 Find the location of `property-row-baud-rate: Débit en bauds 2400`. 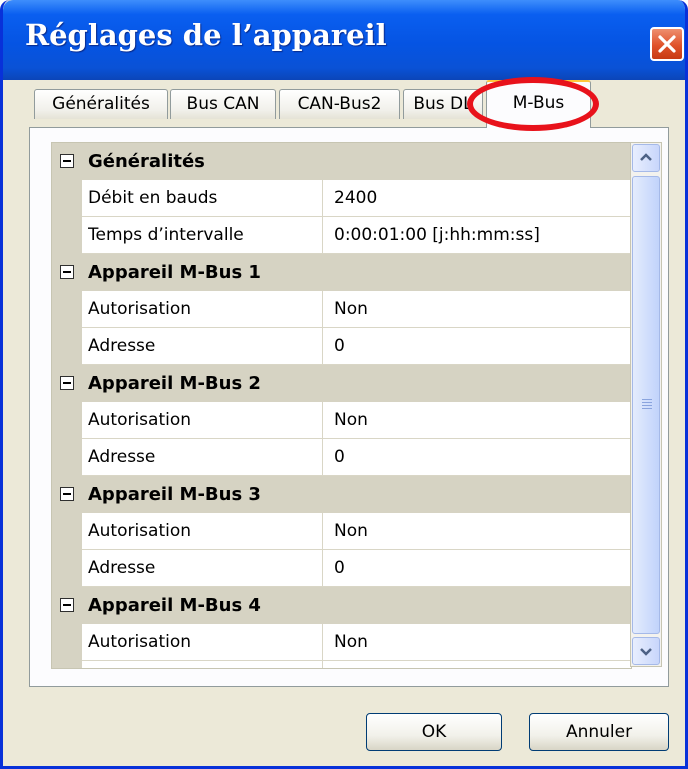

property-row-baud-rate: Débit en bauds 2400 is located at coordinates (356, 198).